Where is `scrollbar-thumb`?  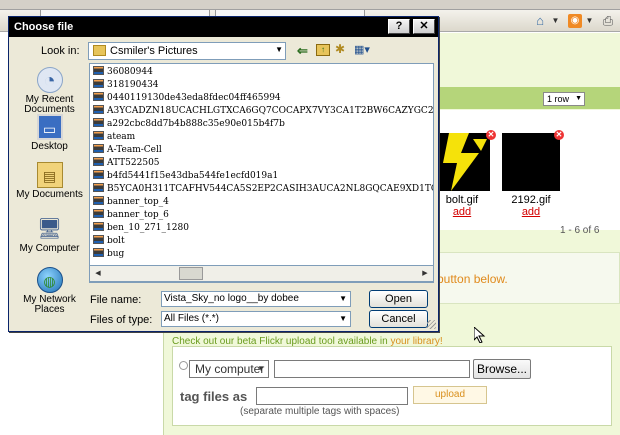
scrollbar-thumb is located at coordinates (191, 273).